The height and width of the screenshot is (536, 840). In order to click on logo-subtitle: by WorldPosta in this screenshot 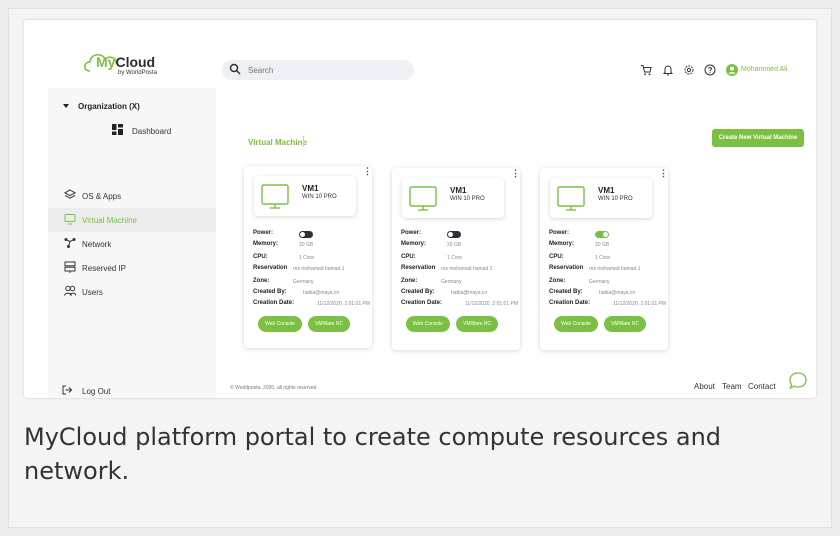, I will do `click(137, 73)`.